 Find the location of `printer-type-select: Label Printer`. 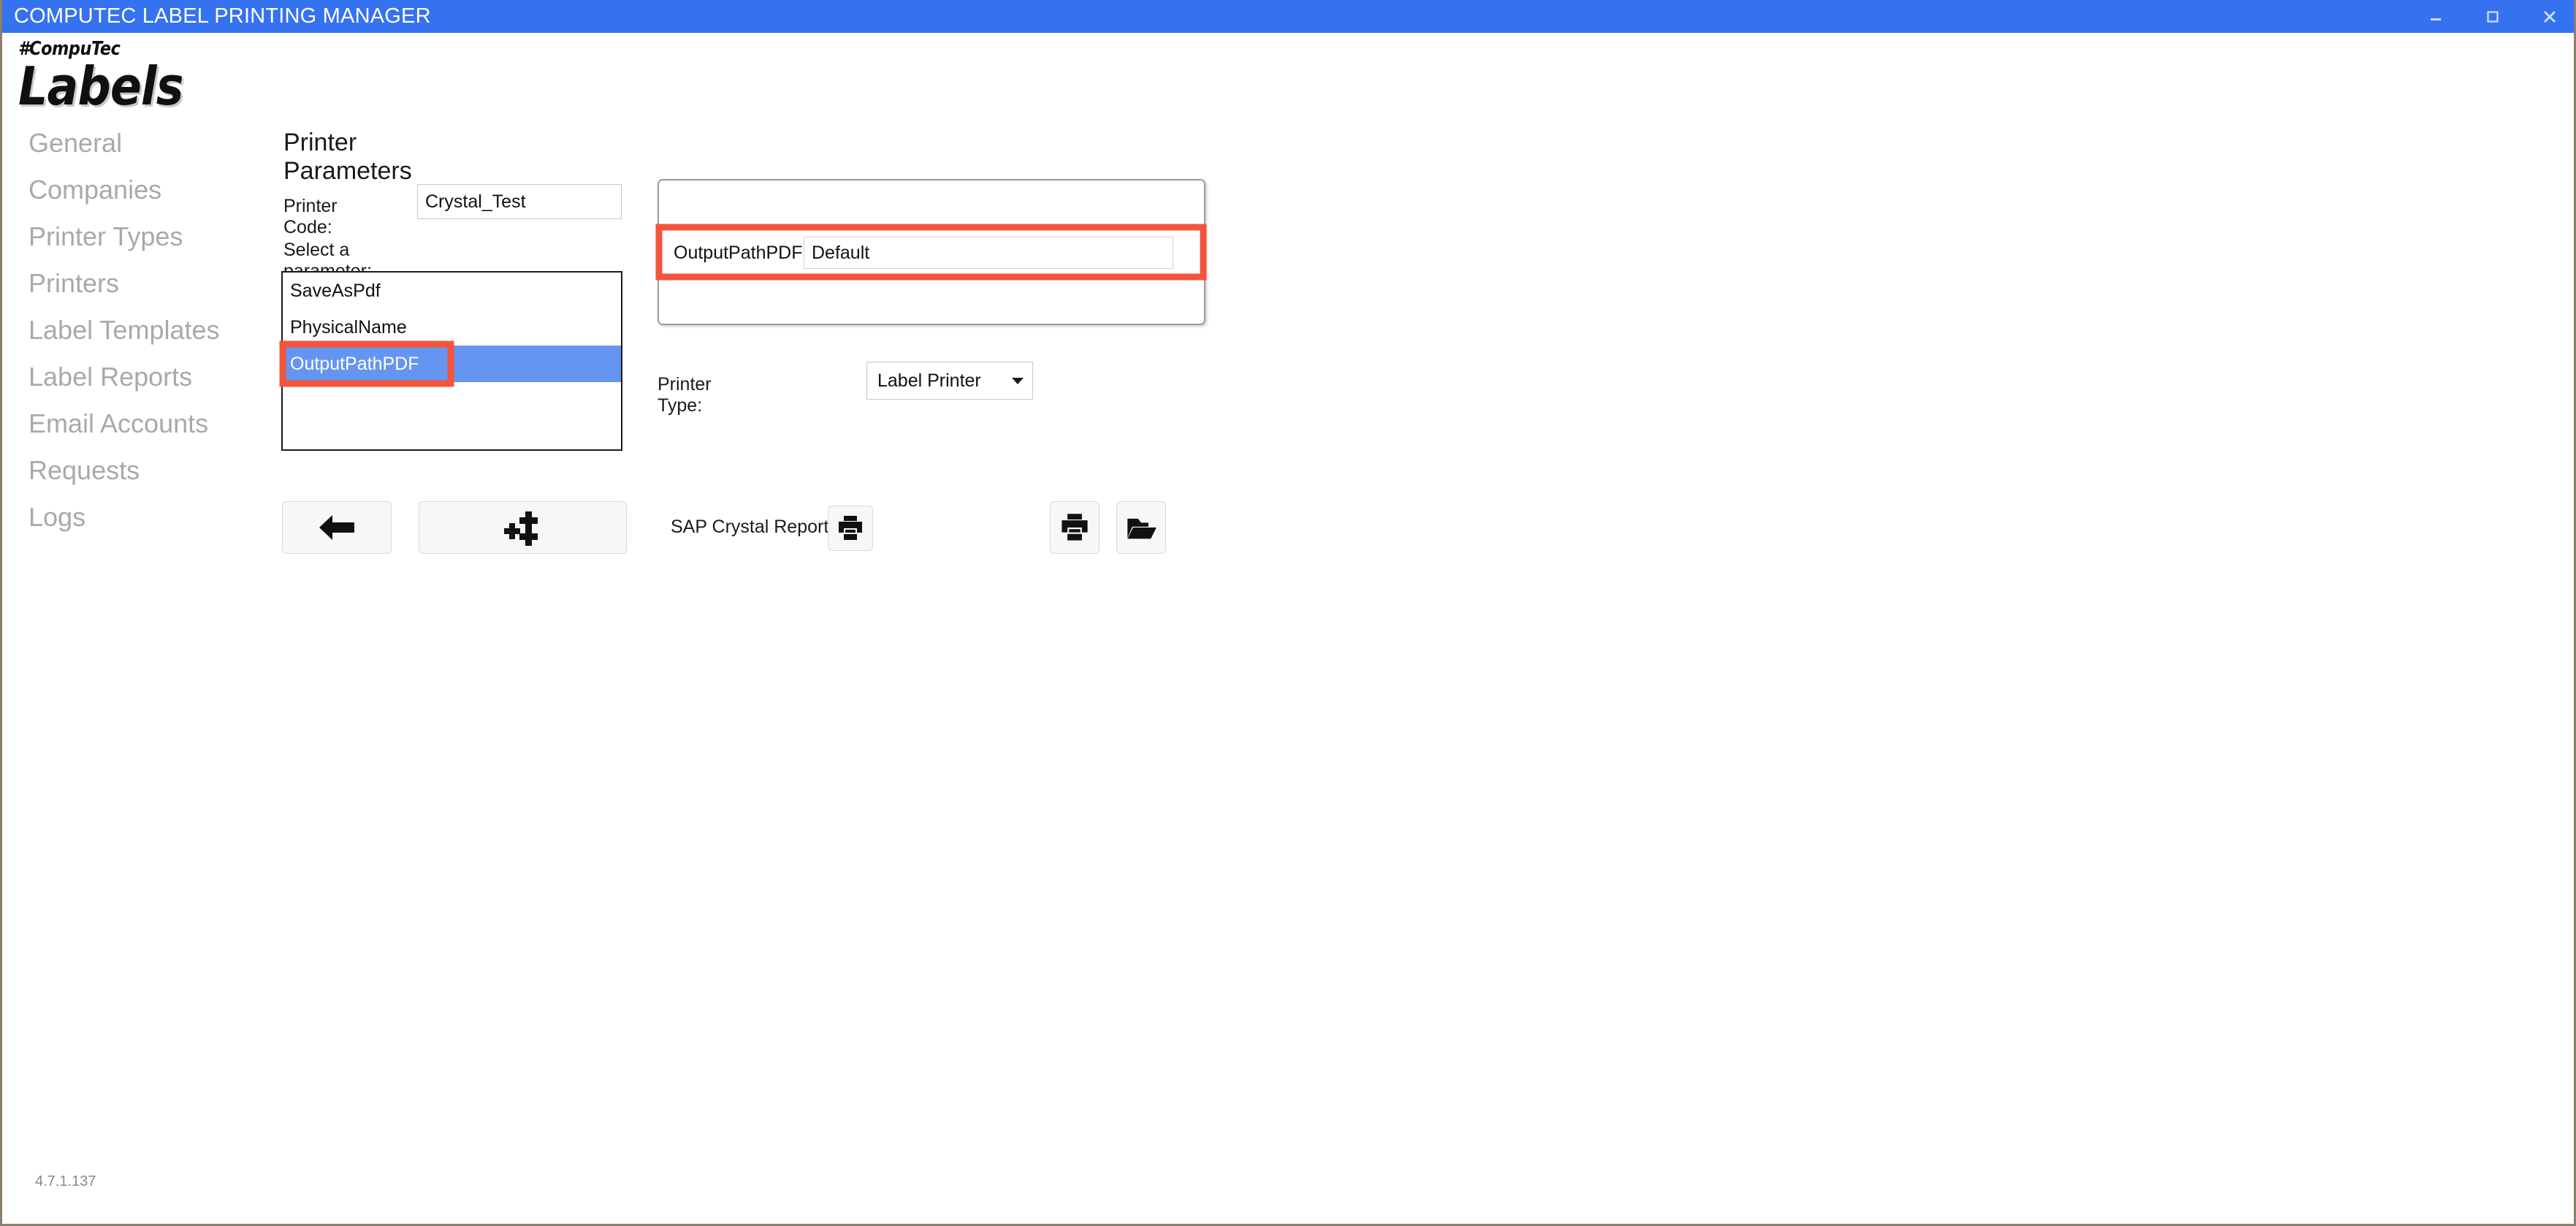

printer-type-select: Label Printer is located at coordinates (950, 381).